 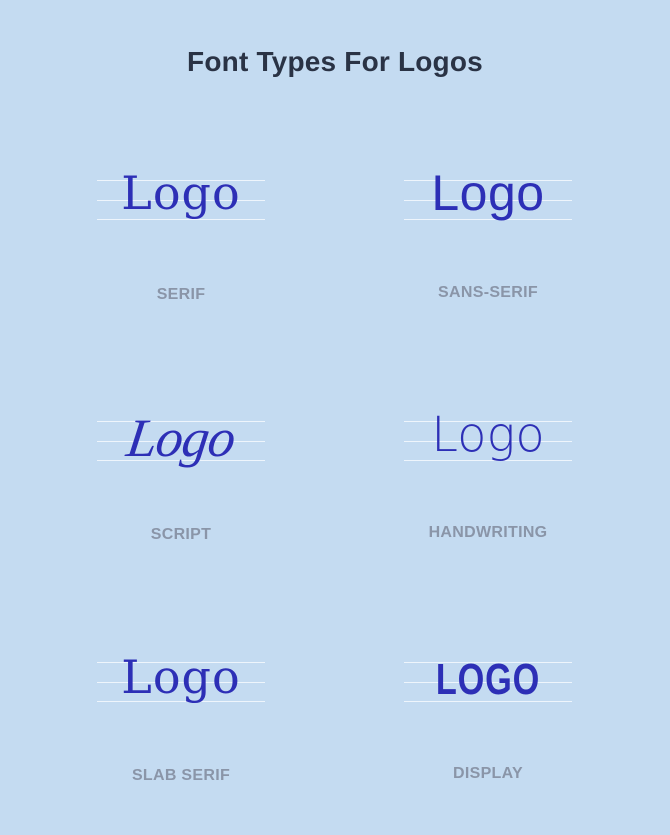 I want to click on guide-lines: LOGO, so click(x=488, y=680).